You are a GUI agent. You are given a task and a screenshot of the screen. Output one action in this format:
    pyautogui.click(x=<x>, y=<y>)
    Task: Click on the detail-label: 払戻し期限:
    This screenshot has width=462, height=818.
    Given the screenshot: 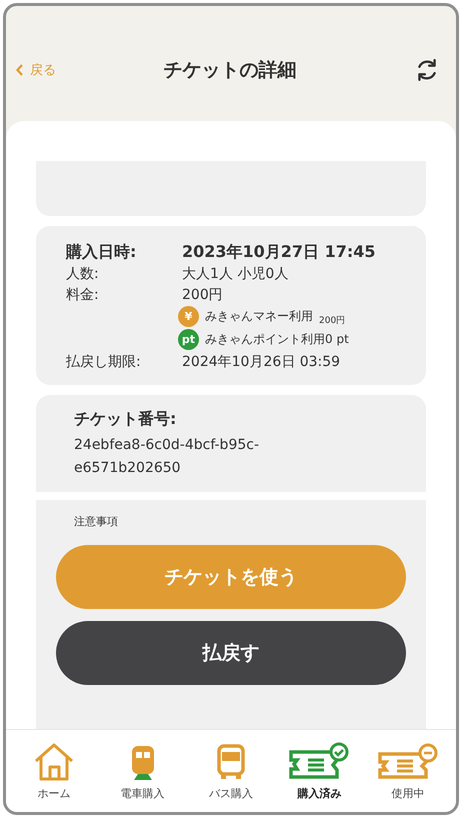 What is the action you would take?
    pyautogui.click(x=104, y=362)
    